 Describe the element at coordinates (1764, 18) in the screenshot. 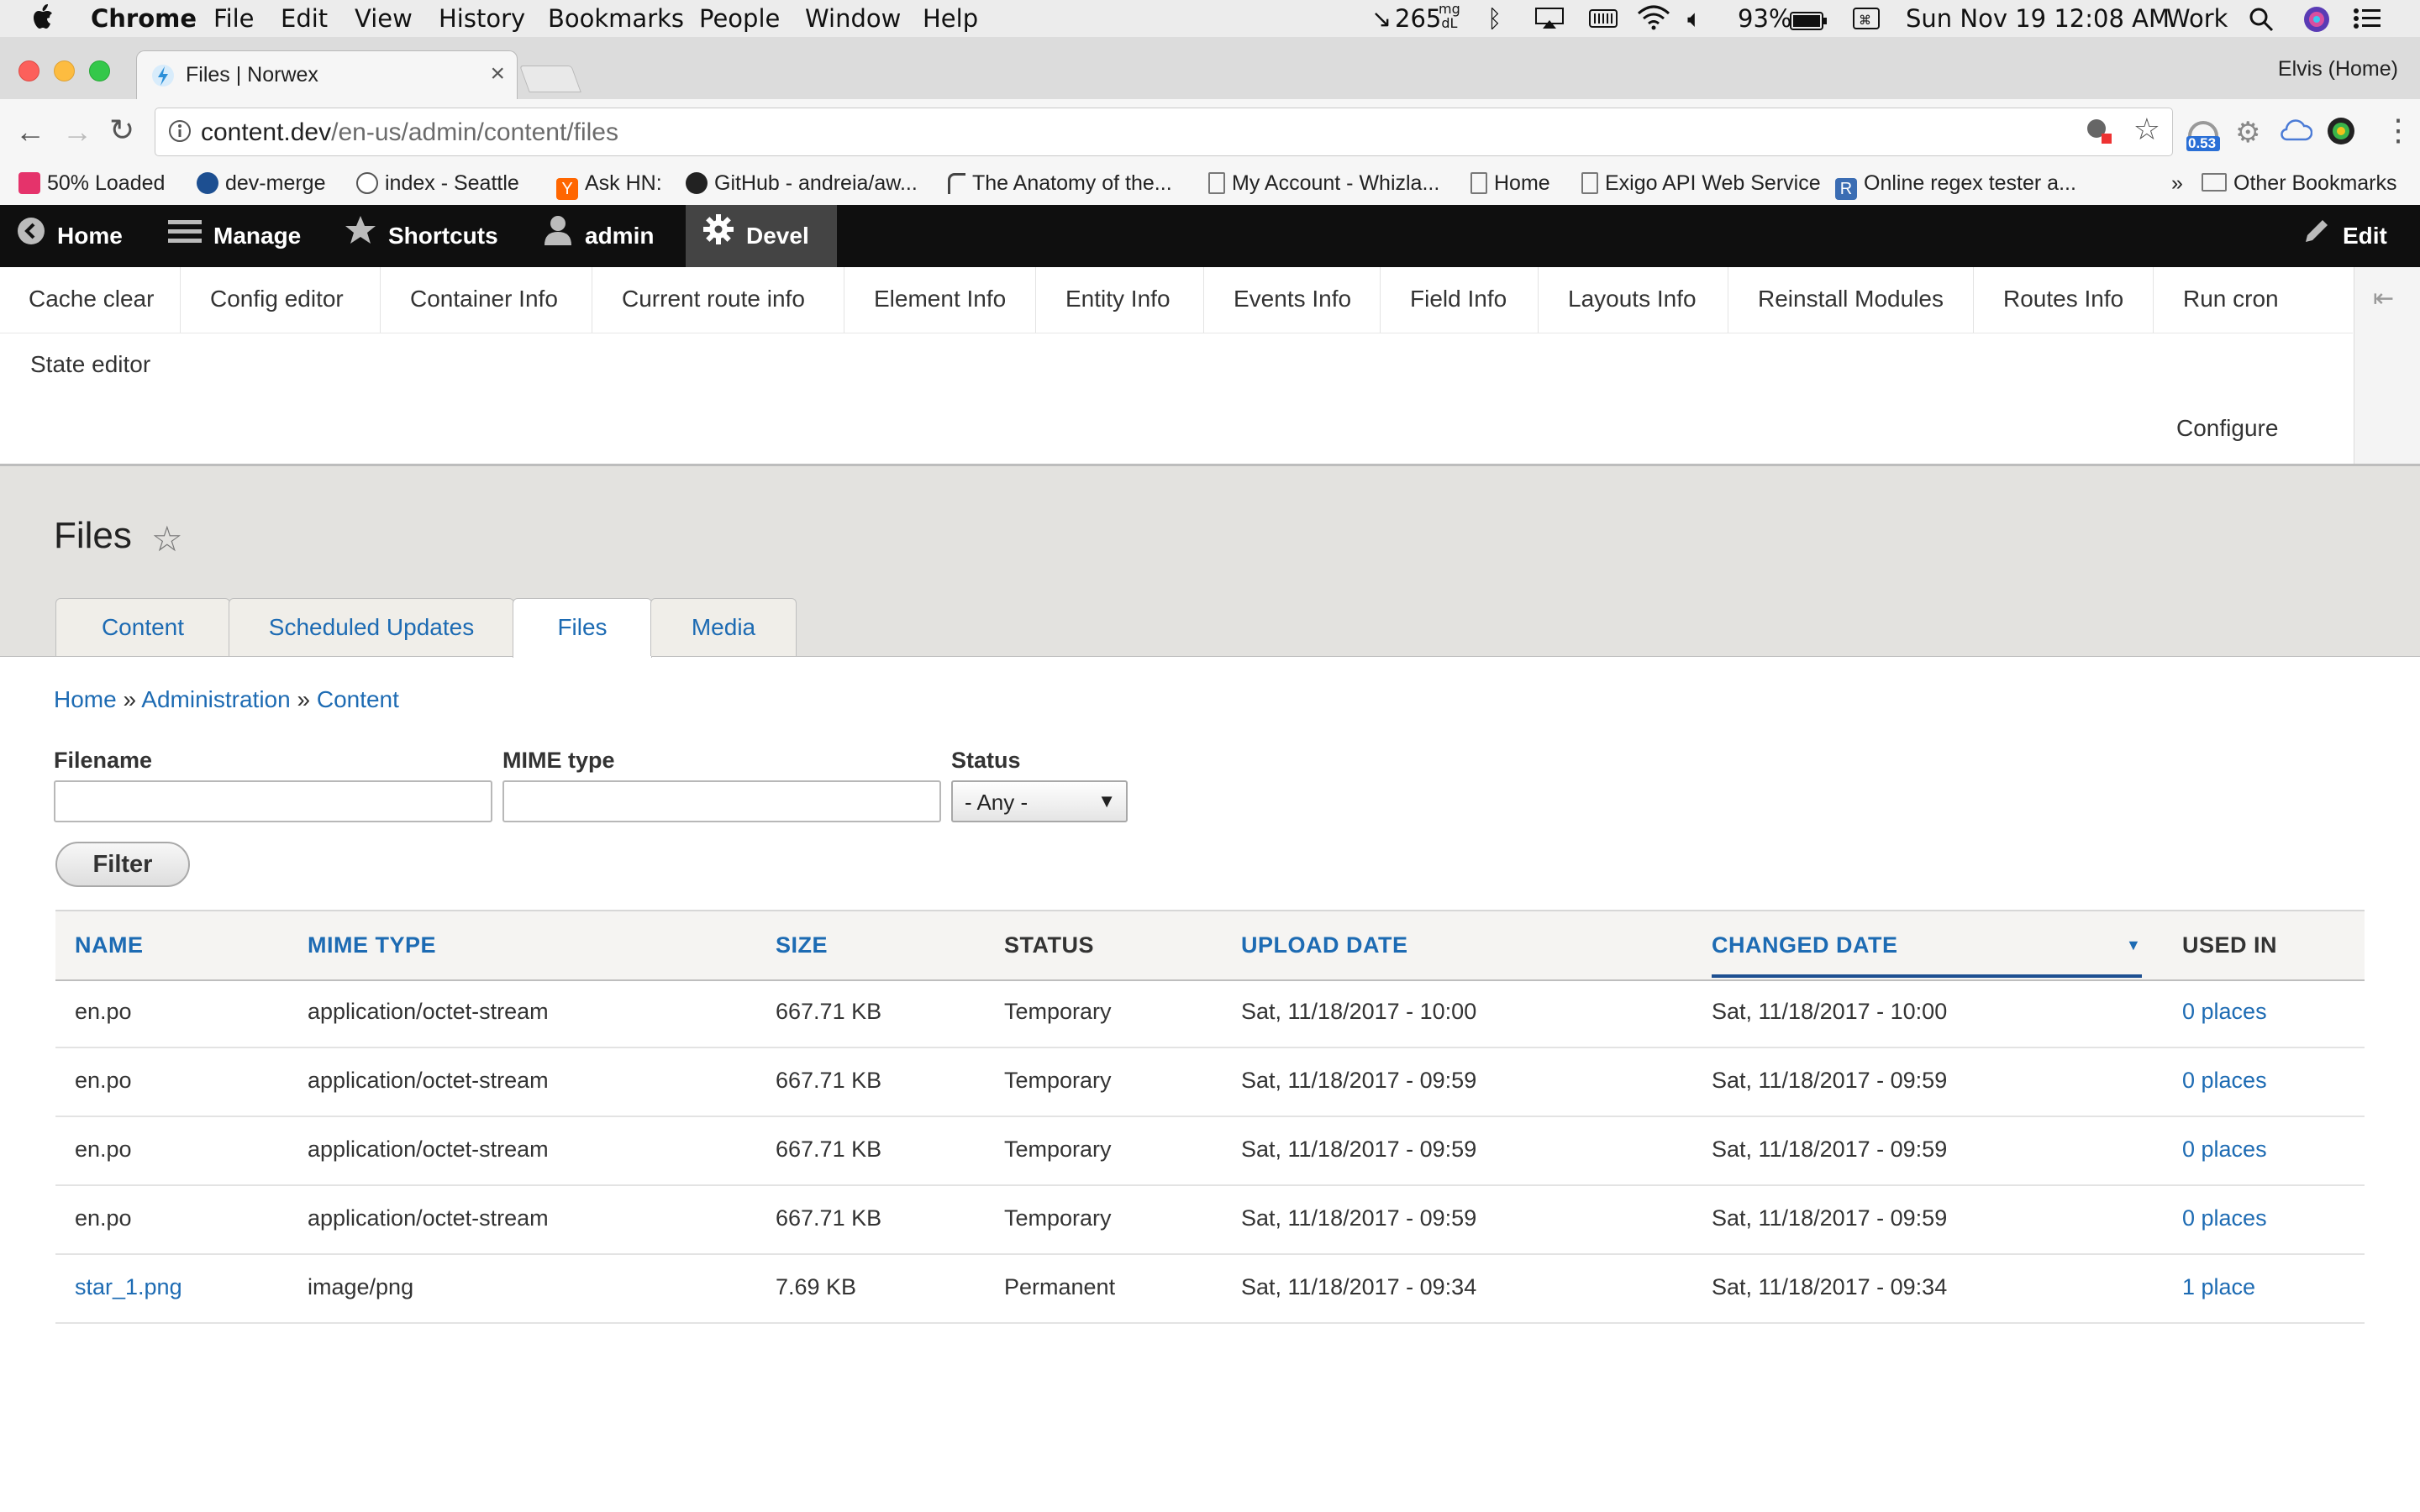

I see `battery-percent: 93%` at that location.